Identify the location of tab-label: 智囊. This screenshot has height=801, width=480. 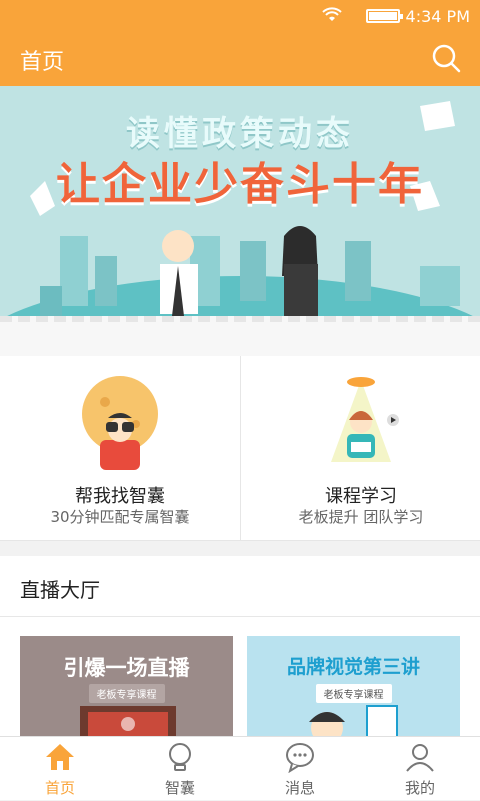
(179, 788).